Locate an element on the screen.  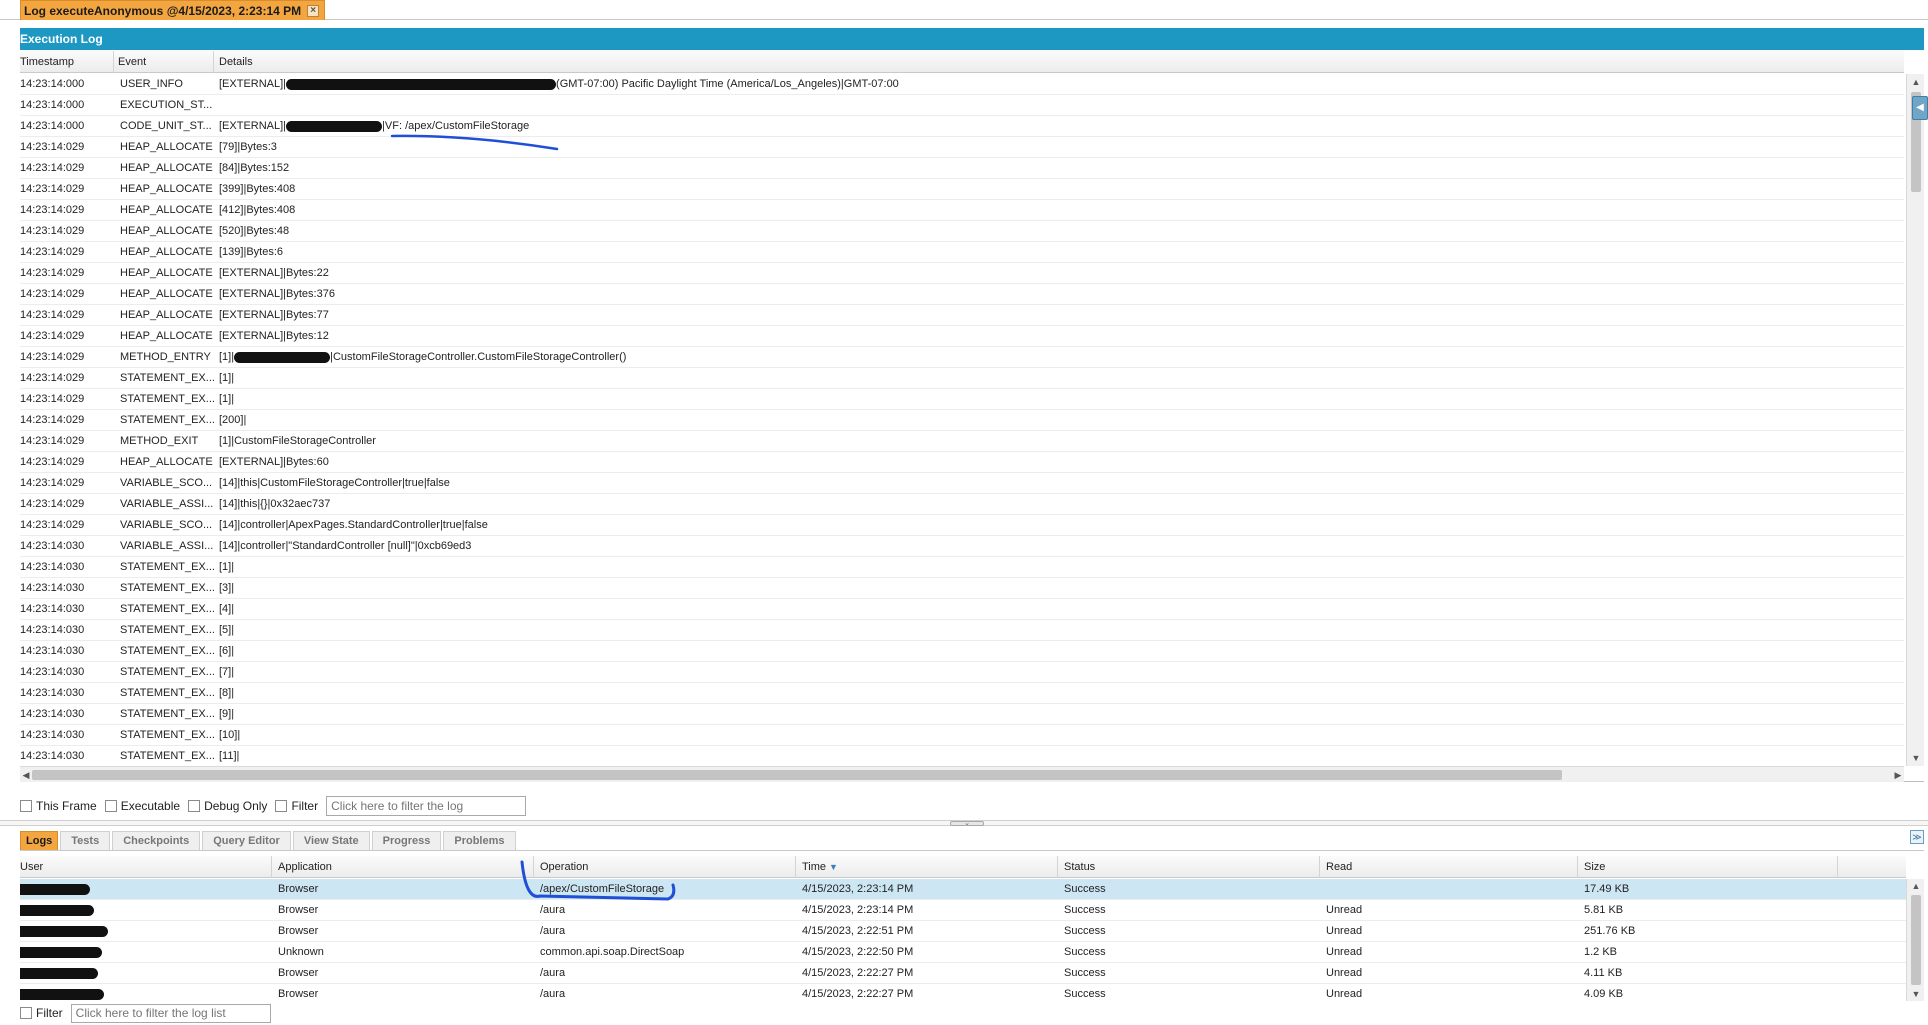
redaction-mark is located at coordinates (282, 357).